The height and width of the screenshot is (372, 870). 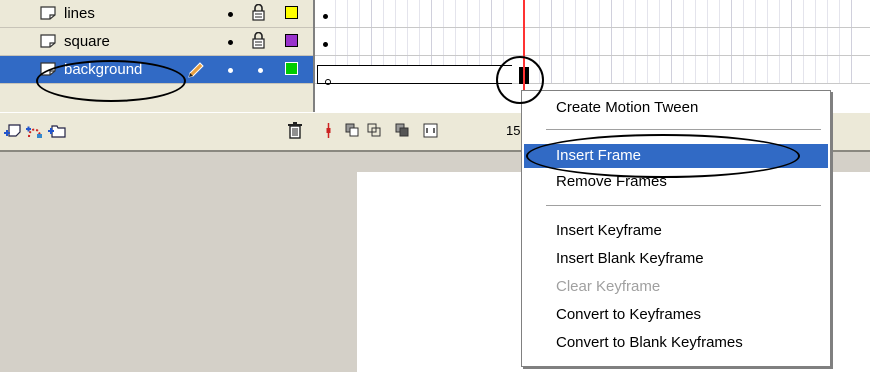 What do you see at coordinates (627, 107) in the screenshot?
I see `menu-item-label: Create Motion Tween` at bounding box center [627, 107].